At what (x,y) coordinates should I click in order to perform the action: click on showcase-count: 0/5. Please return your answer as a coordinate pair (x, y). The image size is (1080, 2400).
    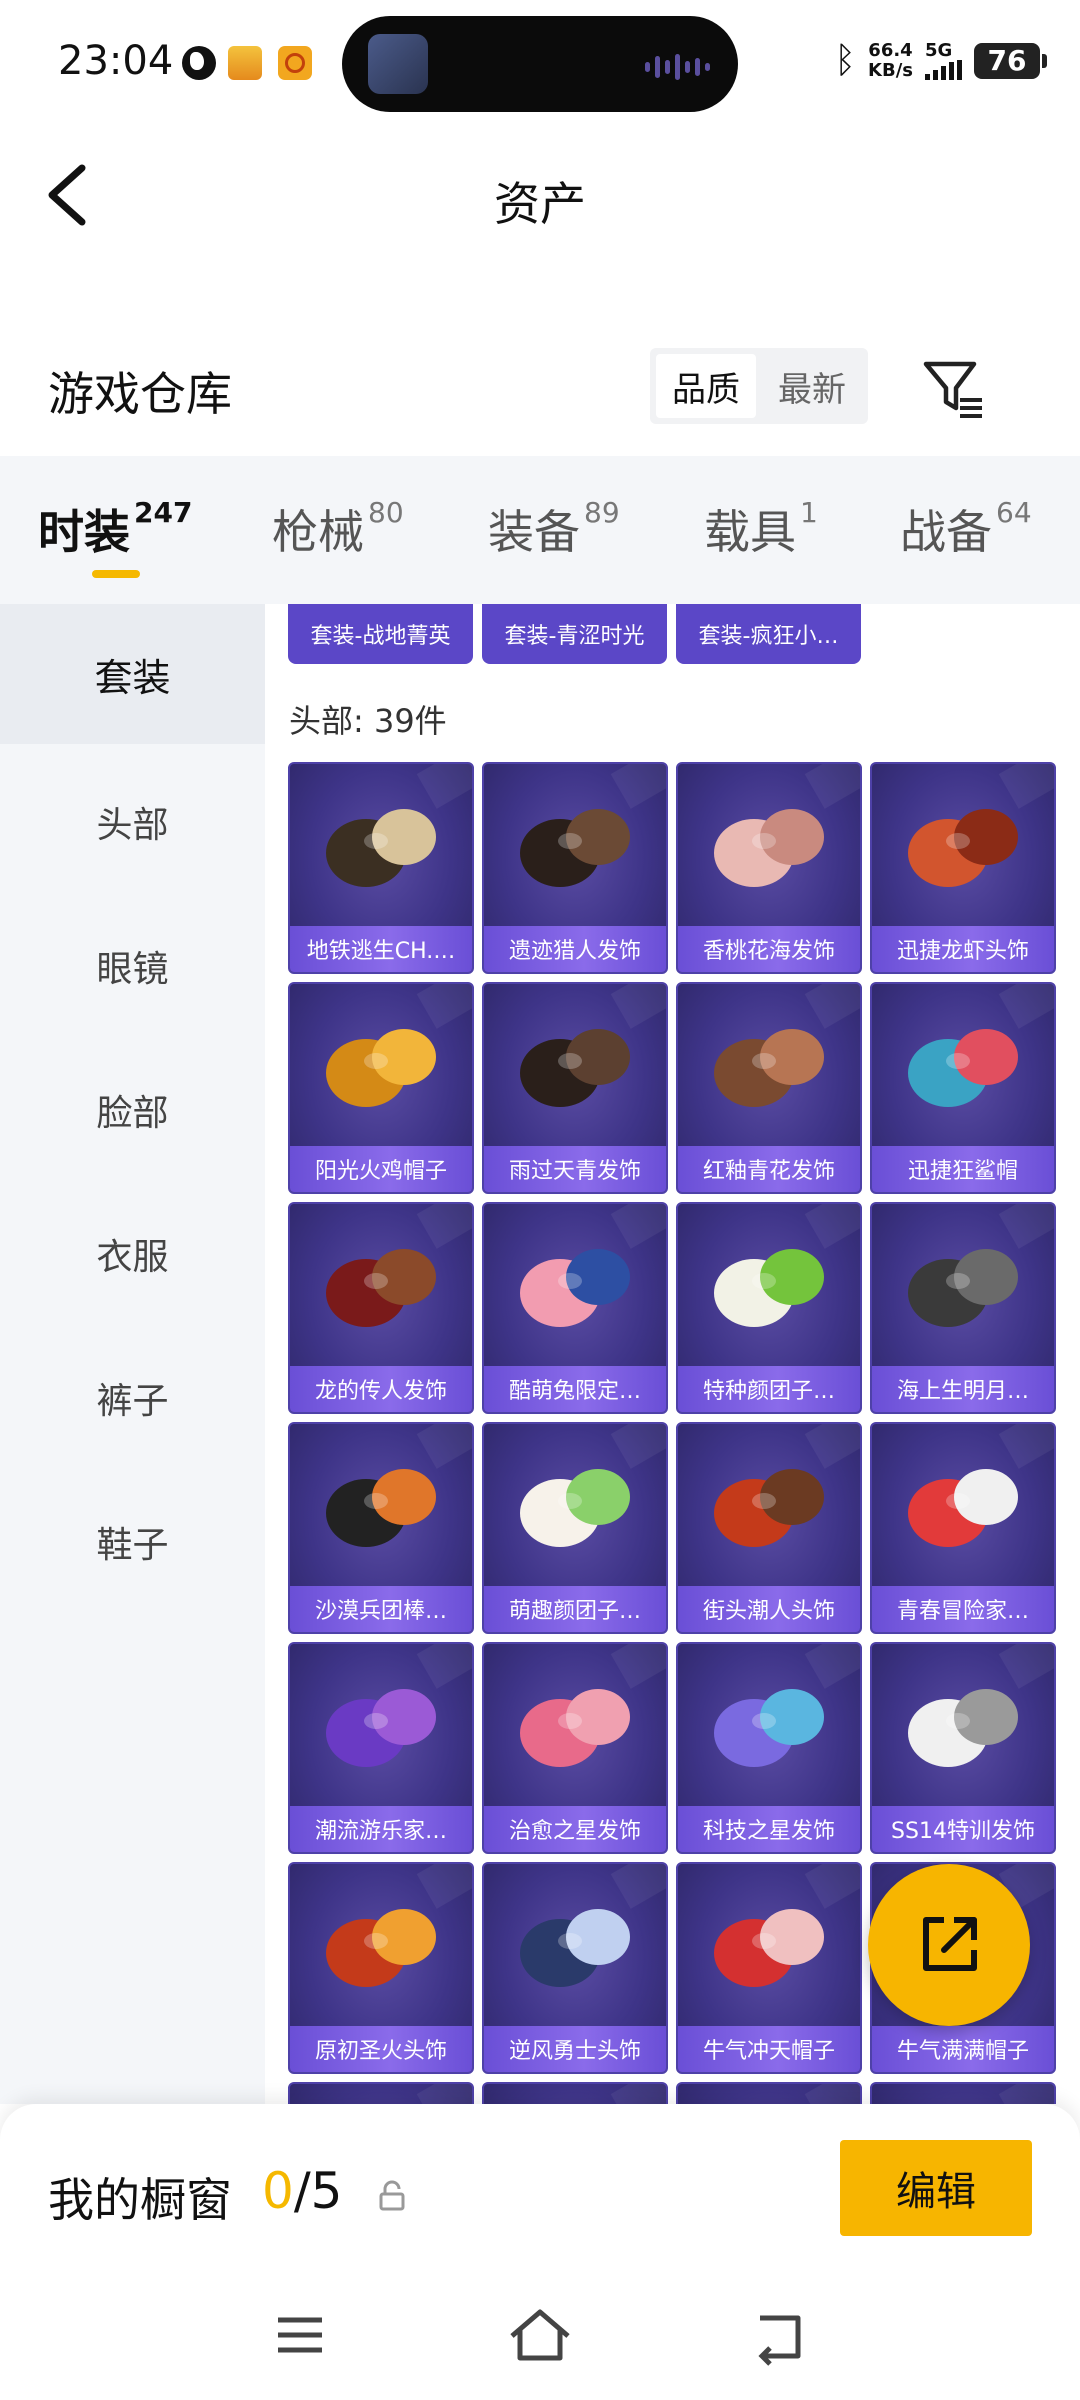
    Looking at the image, I should click on (302, 2191).